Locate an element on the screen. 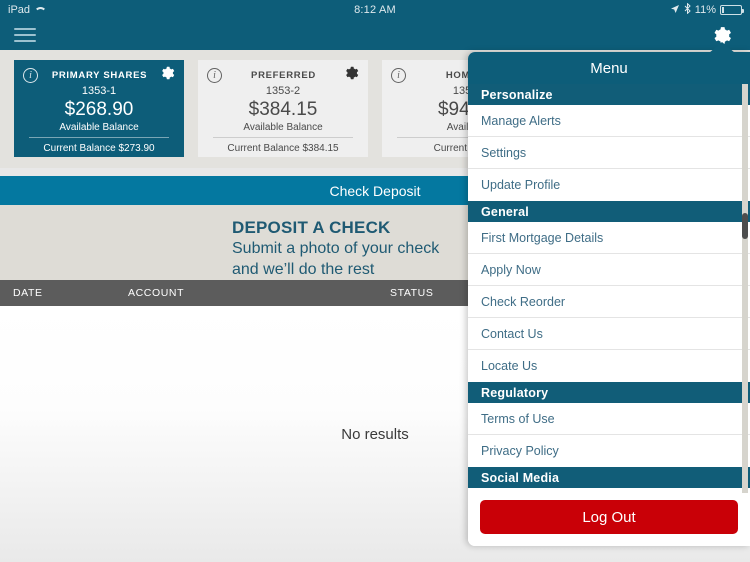 The width and height of the screenshot is (750, 562). menu-item-locate-us: Locate Us is located at coordinates (609, 366).